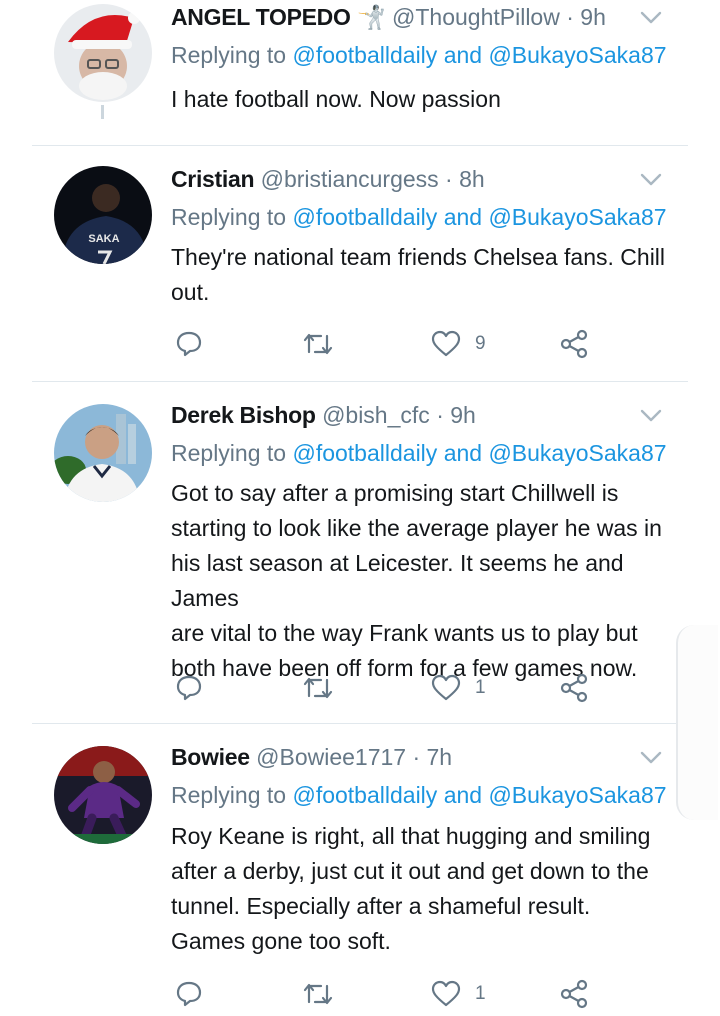 Image resolution: width=720 pixels, height=1016 pixels. Describe the element at coordinates (331, 757) in the screenshot. I see `handle: @Bowiee1717` at that location.